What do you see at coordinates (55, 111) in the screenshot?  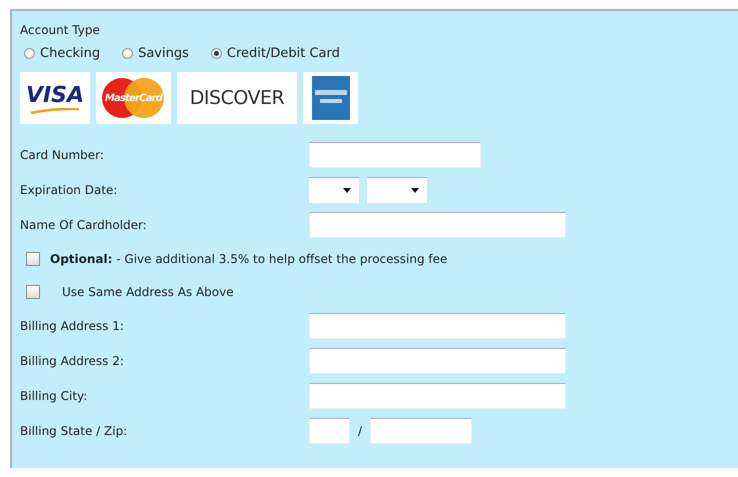 I see `swoosh-icon` at bounding box center [55, 111].